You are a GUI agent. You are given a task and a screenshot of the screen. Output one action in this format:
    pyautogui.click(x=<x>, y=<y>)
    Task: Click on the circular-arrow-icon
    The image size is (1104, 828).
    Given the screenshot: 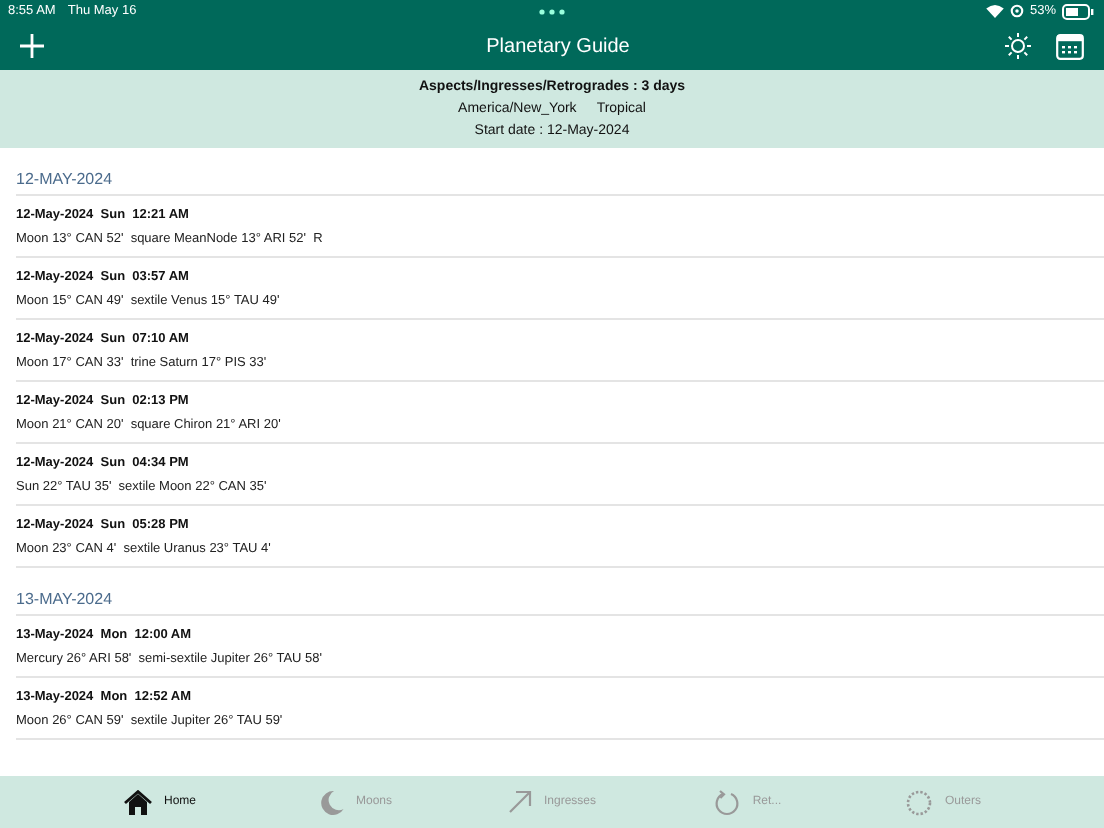 What is the action you would take?
    pyautogui.click(x=727, y=802)
    